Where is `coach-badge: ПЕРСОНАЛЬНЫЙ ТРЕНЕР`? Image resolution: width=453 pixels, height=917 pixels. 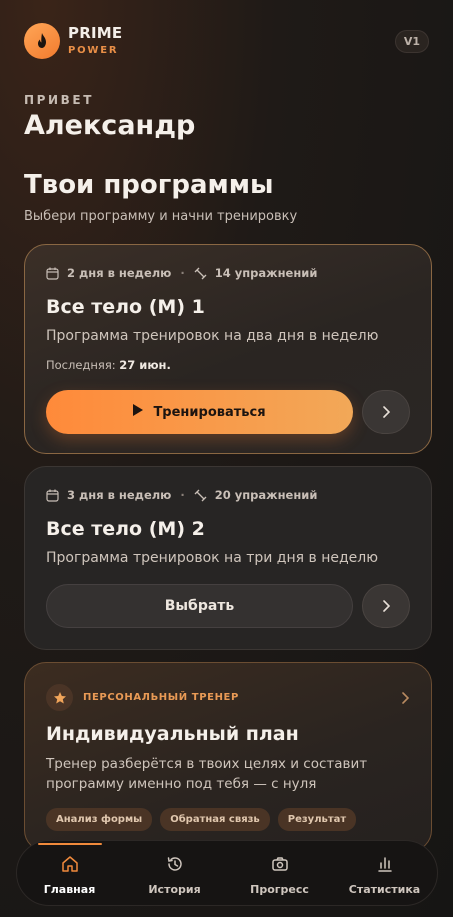
coach-badge: ПЕРСОНАЛЬНЫЙ ТРЕНЕР is located at coordinates (142, 697).